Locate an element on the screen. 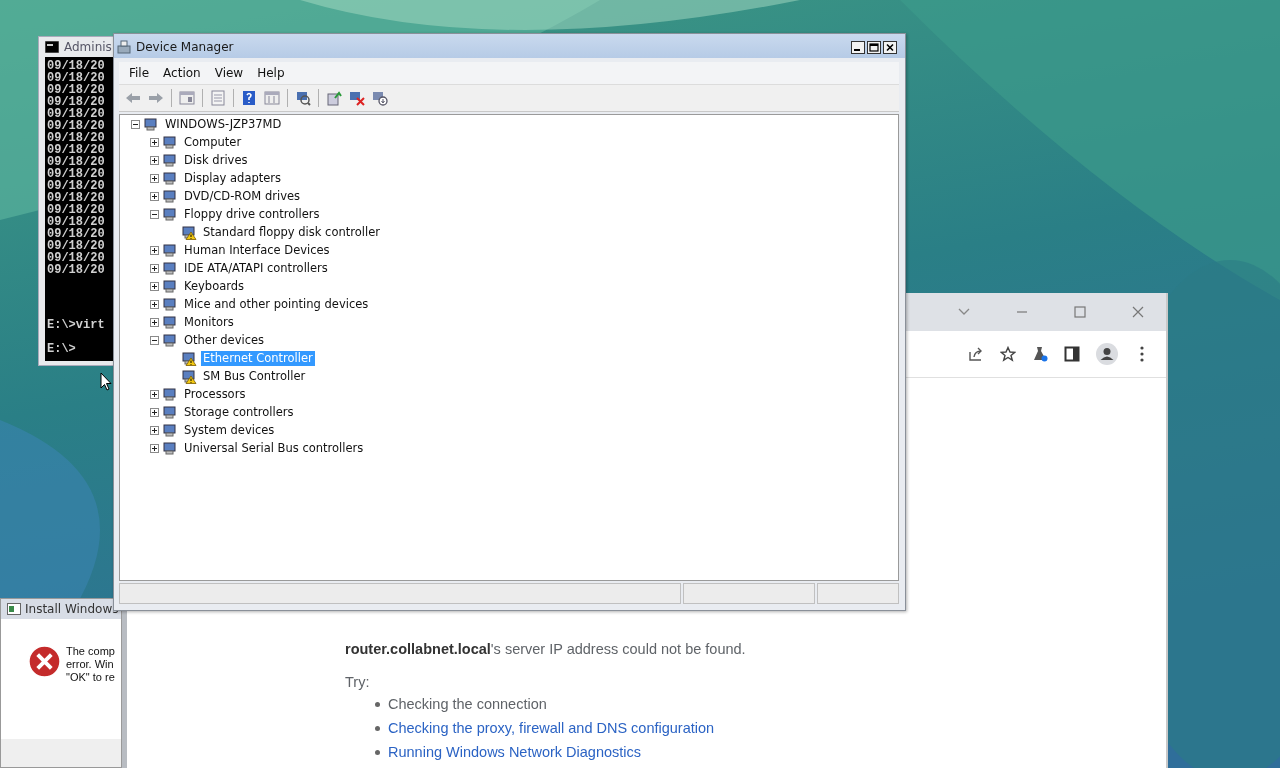 This screenshot has width=1280, height=768. tree-item: Mice and other pointing devices is located at coordinates (276, 304).